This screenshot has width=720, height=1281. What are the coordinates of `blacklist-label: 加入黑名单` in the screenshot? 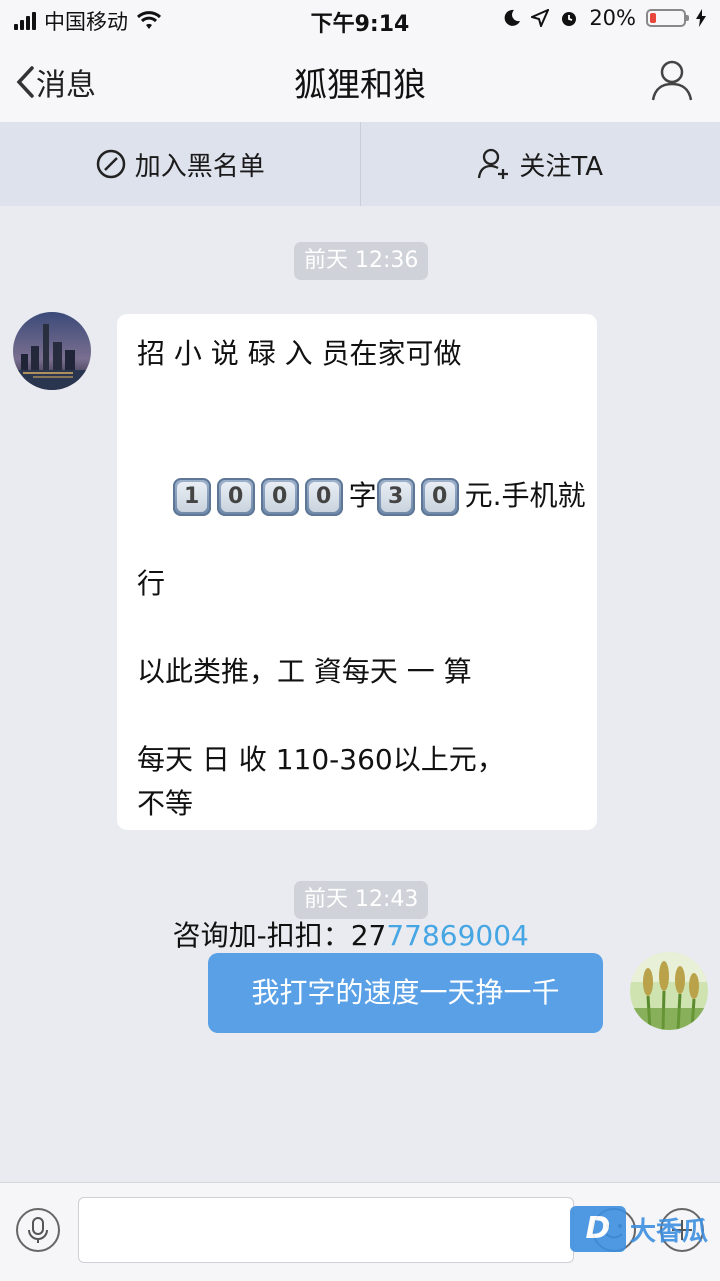 It's located at (200, 164).